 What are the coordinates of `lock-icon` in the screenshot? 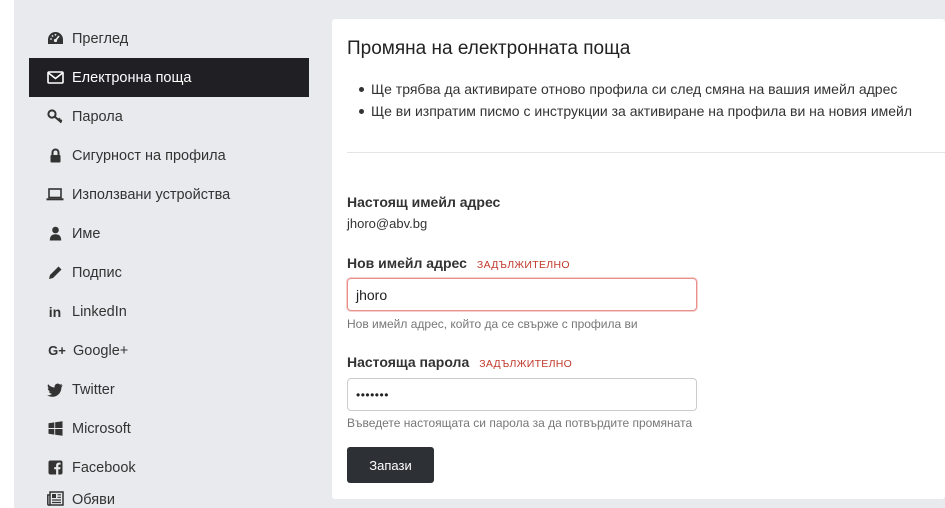 It's located at (55, 156).